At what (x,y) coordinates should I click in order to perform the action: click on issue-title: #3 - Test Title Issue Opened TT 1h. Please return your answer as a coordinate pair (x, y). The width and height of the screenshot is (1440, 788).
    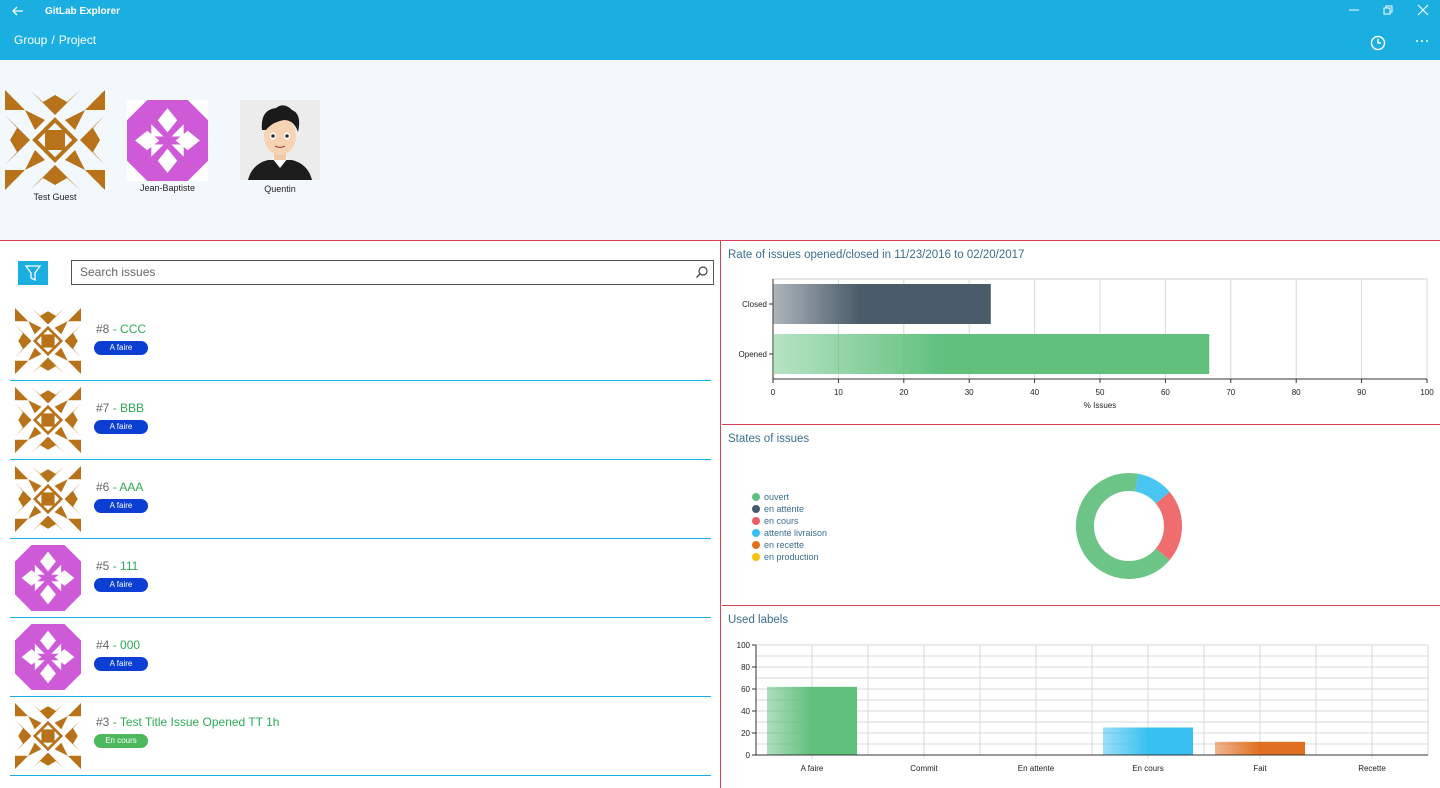
    Looking at the image, I should click on (187, 722).